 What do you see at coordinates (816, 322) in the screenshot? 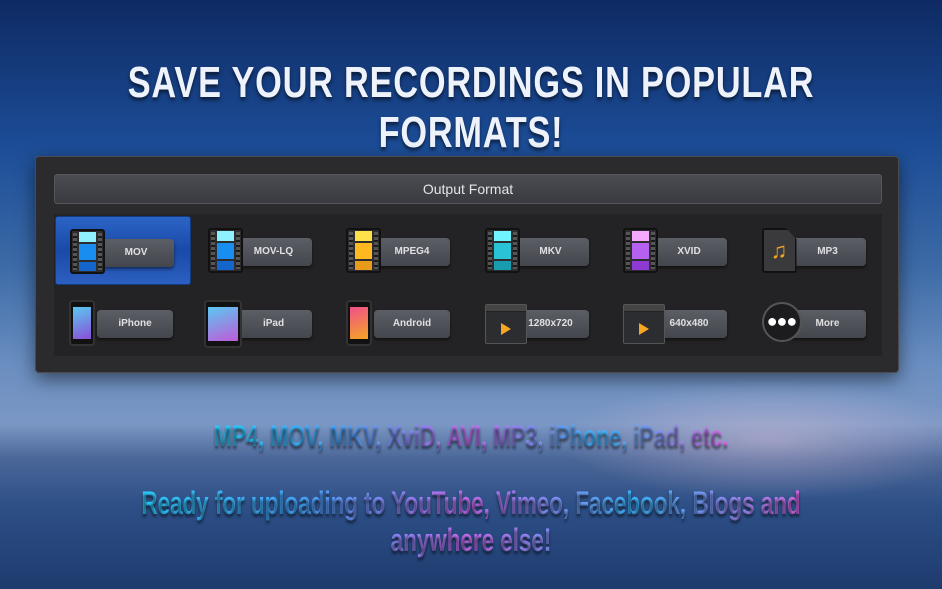
I see `format-option-more: More ●●●` at bounding box center [816, 322].